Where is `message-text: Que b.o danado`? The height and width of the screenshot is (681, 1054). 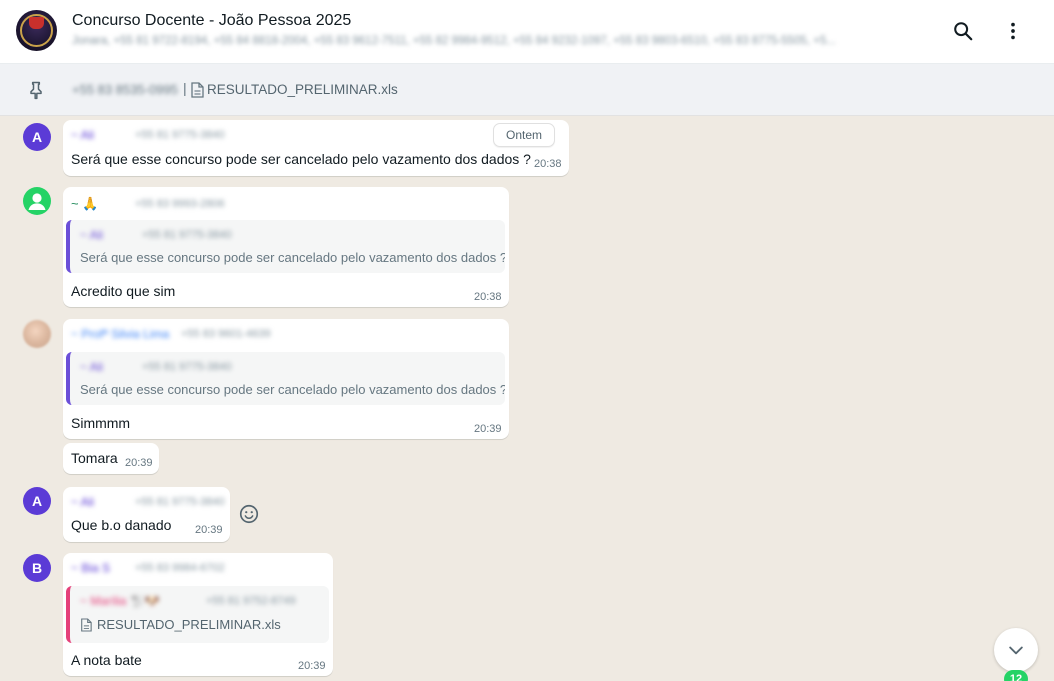 message-text: Que b.o danado is located at coordinates (121, 525).